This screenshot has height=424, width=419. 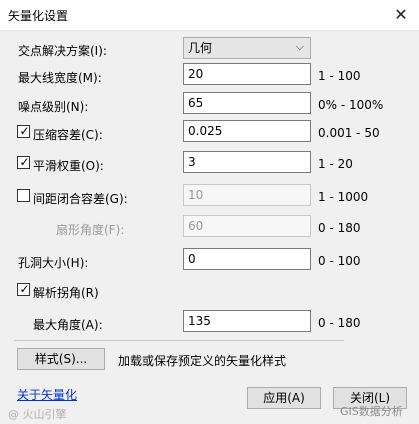 What do you see at coordinates (401, 15) in the screenshot?
I see `close-icon: ✕` at bounding box center [401, 15].